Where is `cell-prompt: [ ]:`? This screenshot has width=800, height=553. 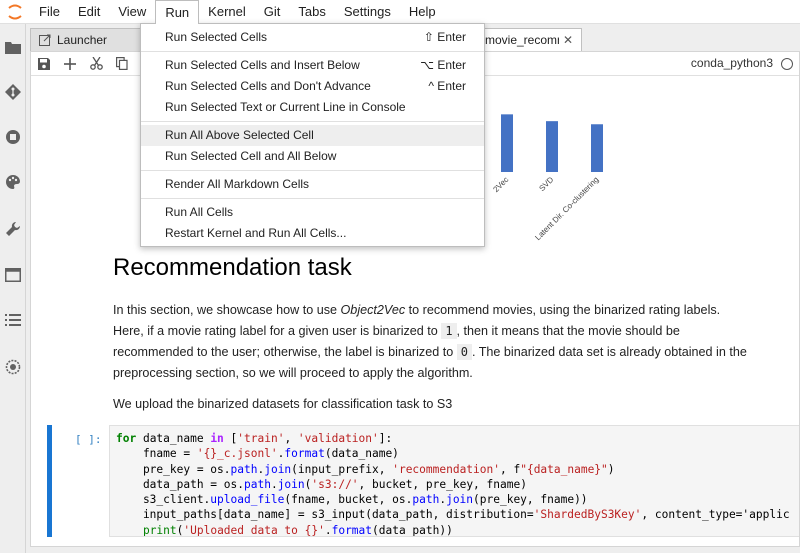 cell-prompt: [ ]: is located at coordinates (88, 439).